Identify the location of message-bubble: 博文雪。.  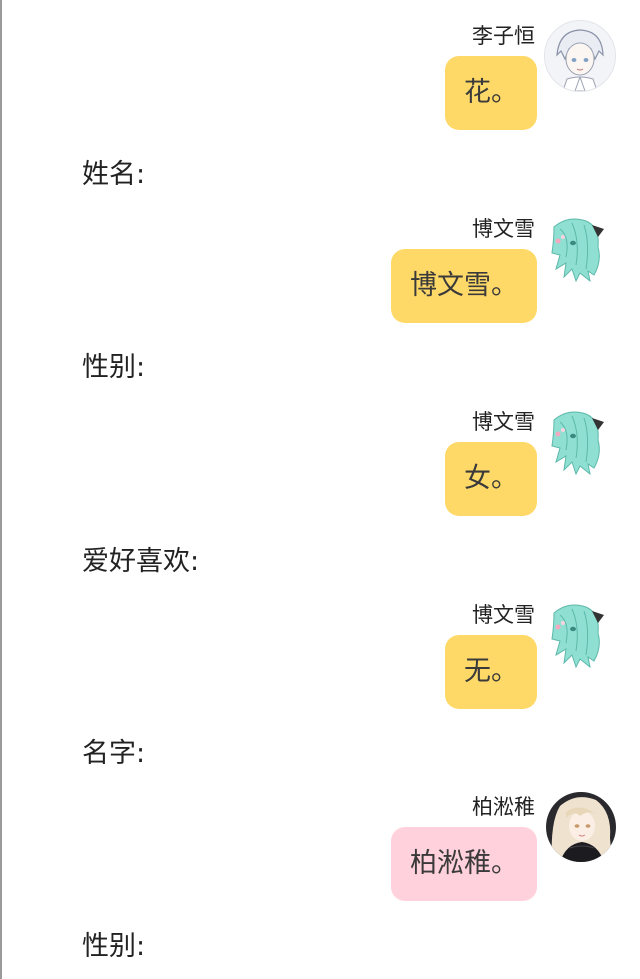
(464, 286).